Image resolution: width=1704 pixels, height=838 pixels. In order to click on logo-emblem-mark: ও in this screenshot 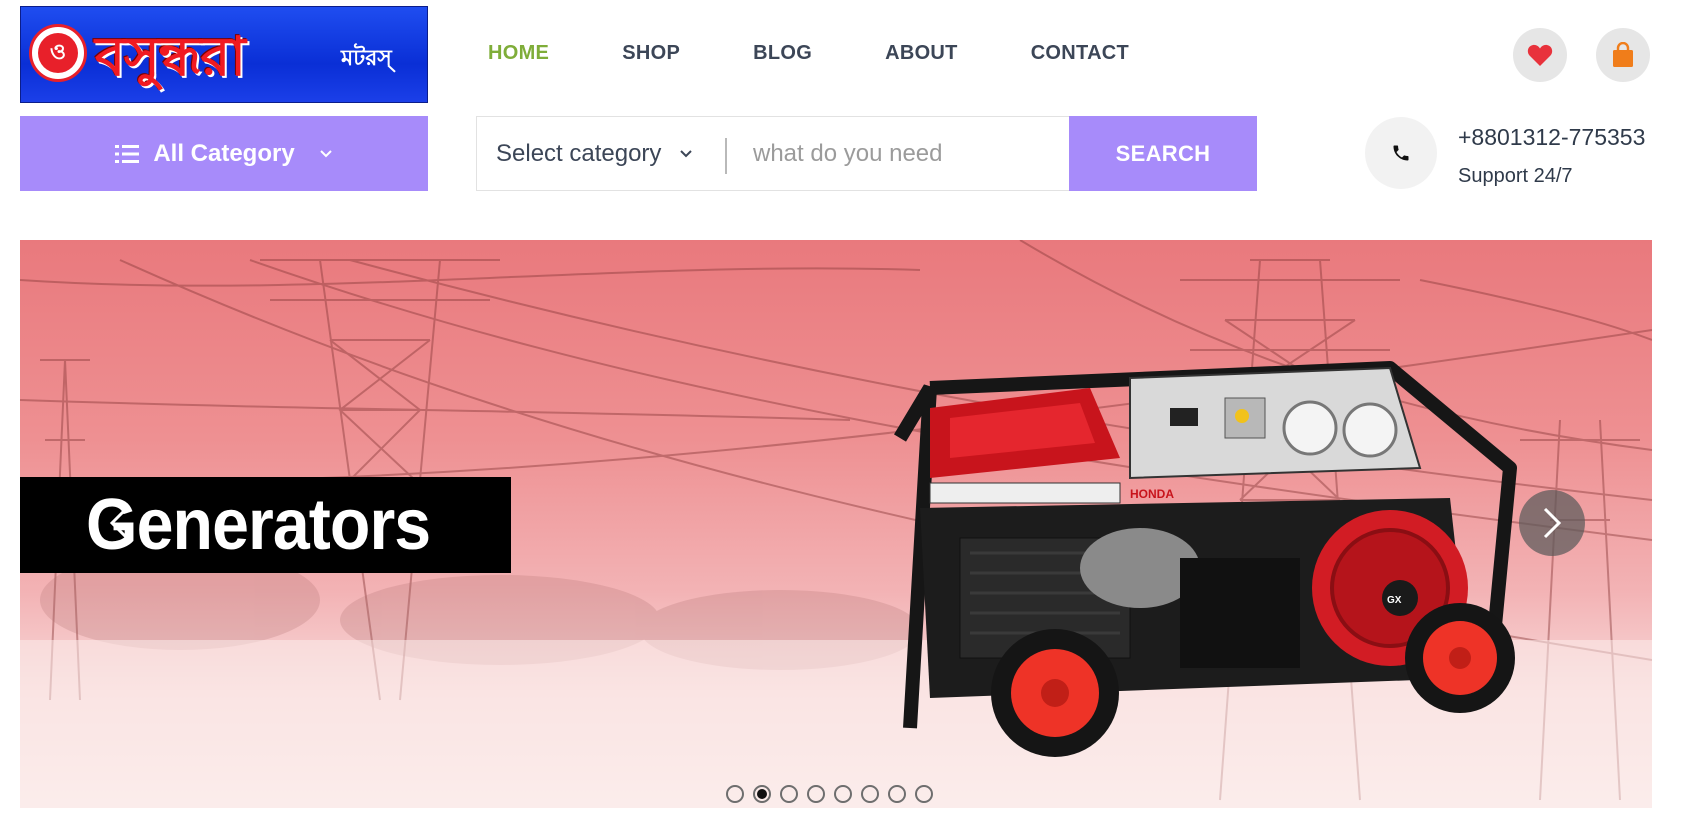, I will do `click(58, 53)`.